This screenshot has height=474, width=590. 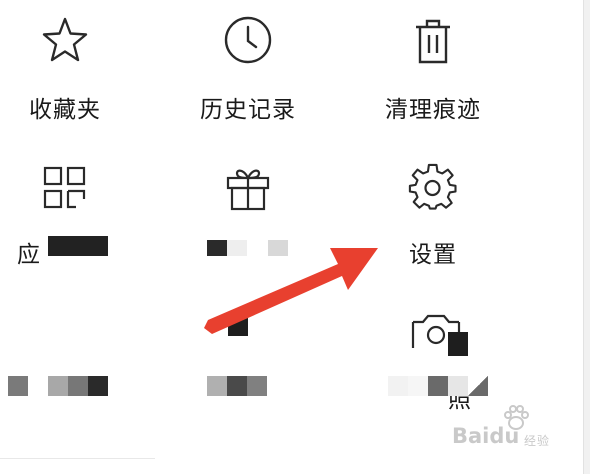 I want to click on favorites-label: 收藏夹, so click(x=65, y=110).